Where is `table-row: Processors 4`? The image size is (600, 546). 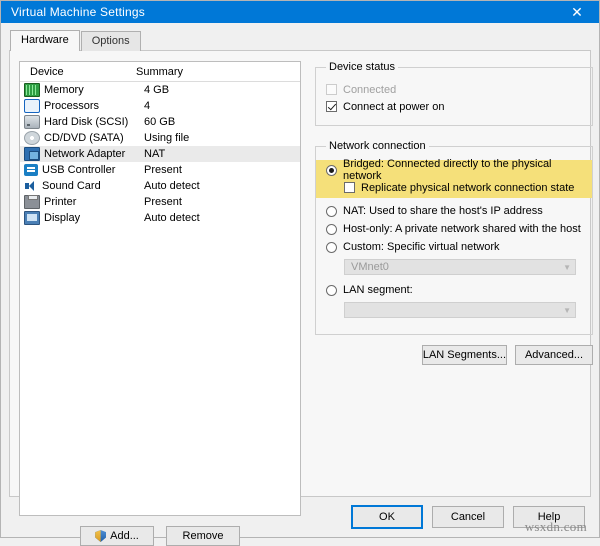
table-row: Processors 4 is located at coordinates (160, 106).